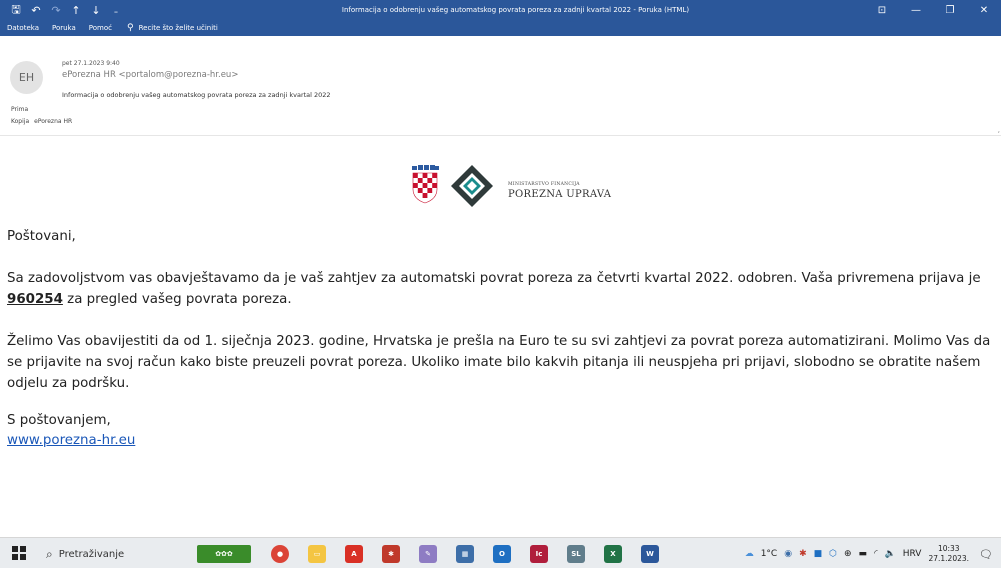  I want to click on chrome-icon: ●, so click(280, 554).